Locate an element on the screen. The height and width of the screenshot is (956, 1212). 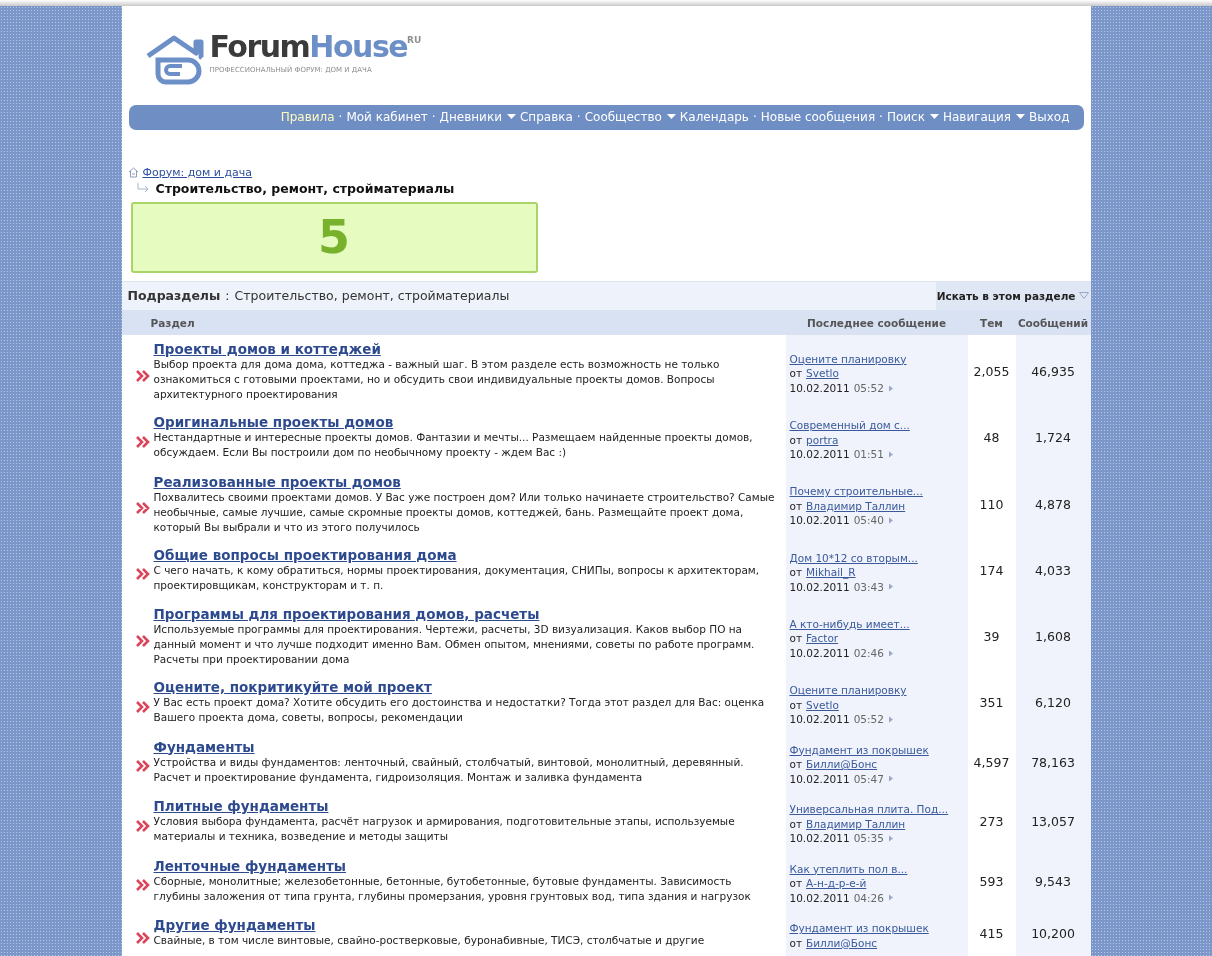
forum-description: Условия выбора фундамента, расчёт нагрузок и армирования, подготовительные этапы, используемые материалы и техника, возведение и методы защиты is located at coordinates (444, 829).